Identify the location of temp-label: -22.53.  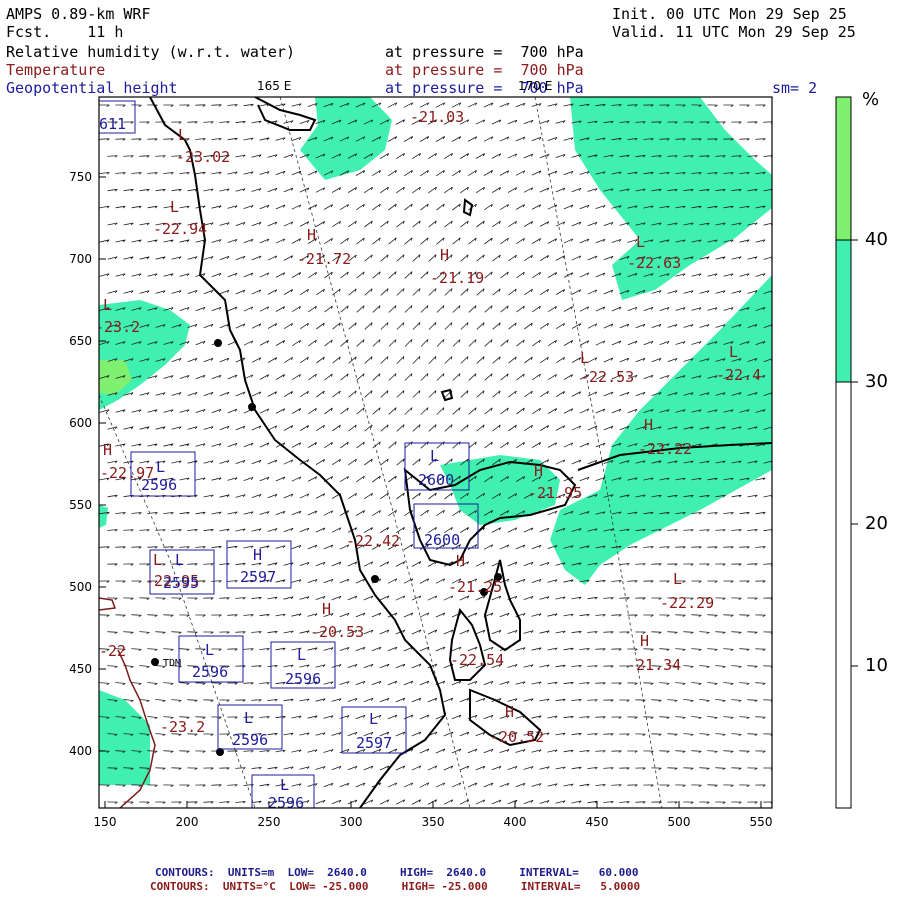
(607, 377).